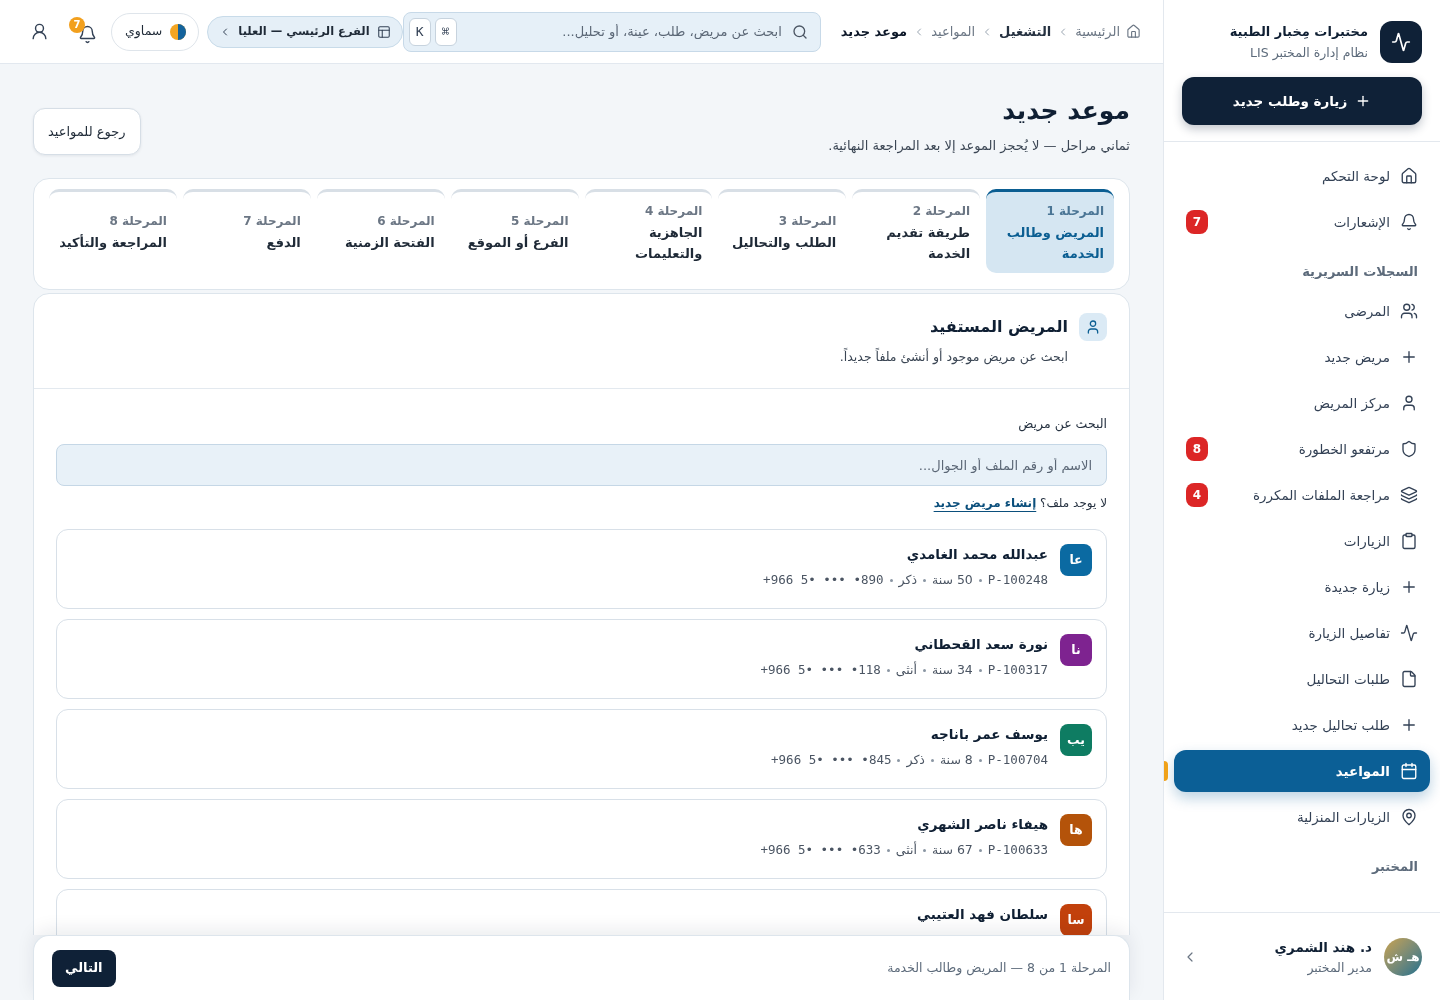  What do you see at coordinates (77, 24) in the screenshot?
I see `notification-badge: 7` at bounding box center [77, 24].